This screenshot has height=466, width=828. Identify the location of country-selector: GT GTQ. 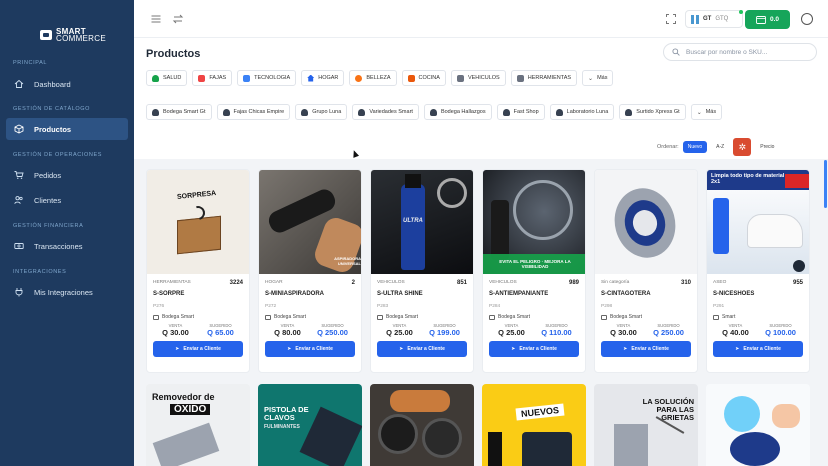
(714, 19).